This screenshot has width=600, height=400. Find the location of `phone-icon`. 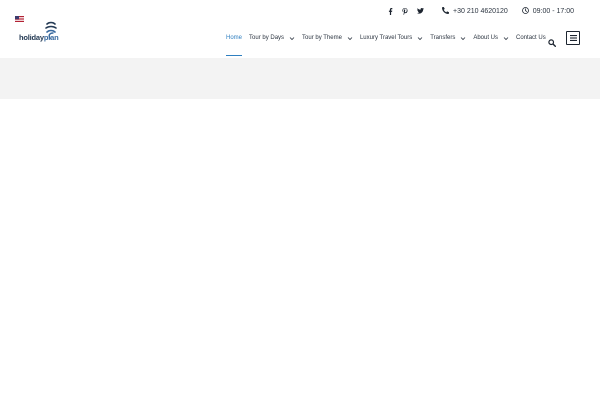

phone-icon is located at coordinates (446, 11).